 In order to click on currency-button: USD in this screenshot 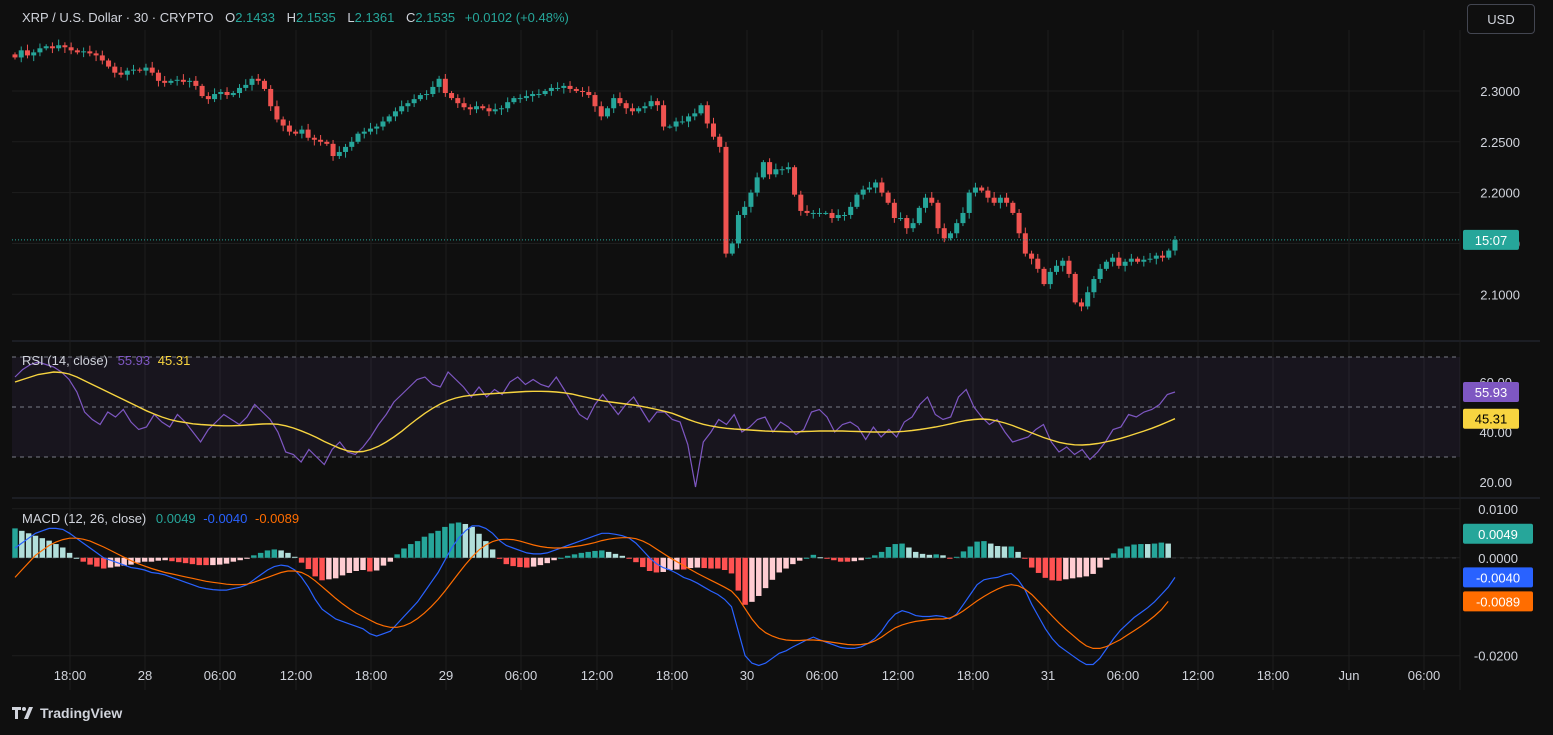, I will do `click(1501, 19)`.